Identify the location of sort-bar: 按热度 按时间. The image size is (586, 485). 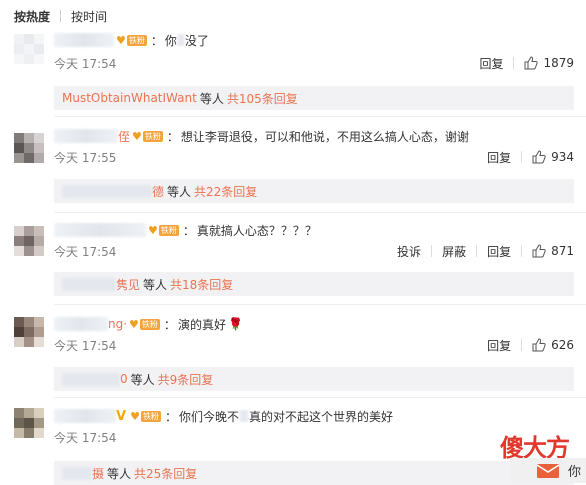
(60, 16).